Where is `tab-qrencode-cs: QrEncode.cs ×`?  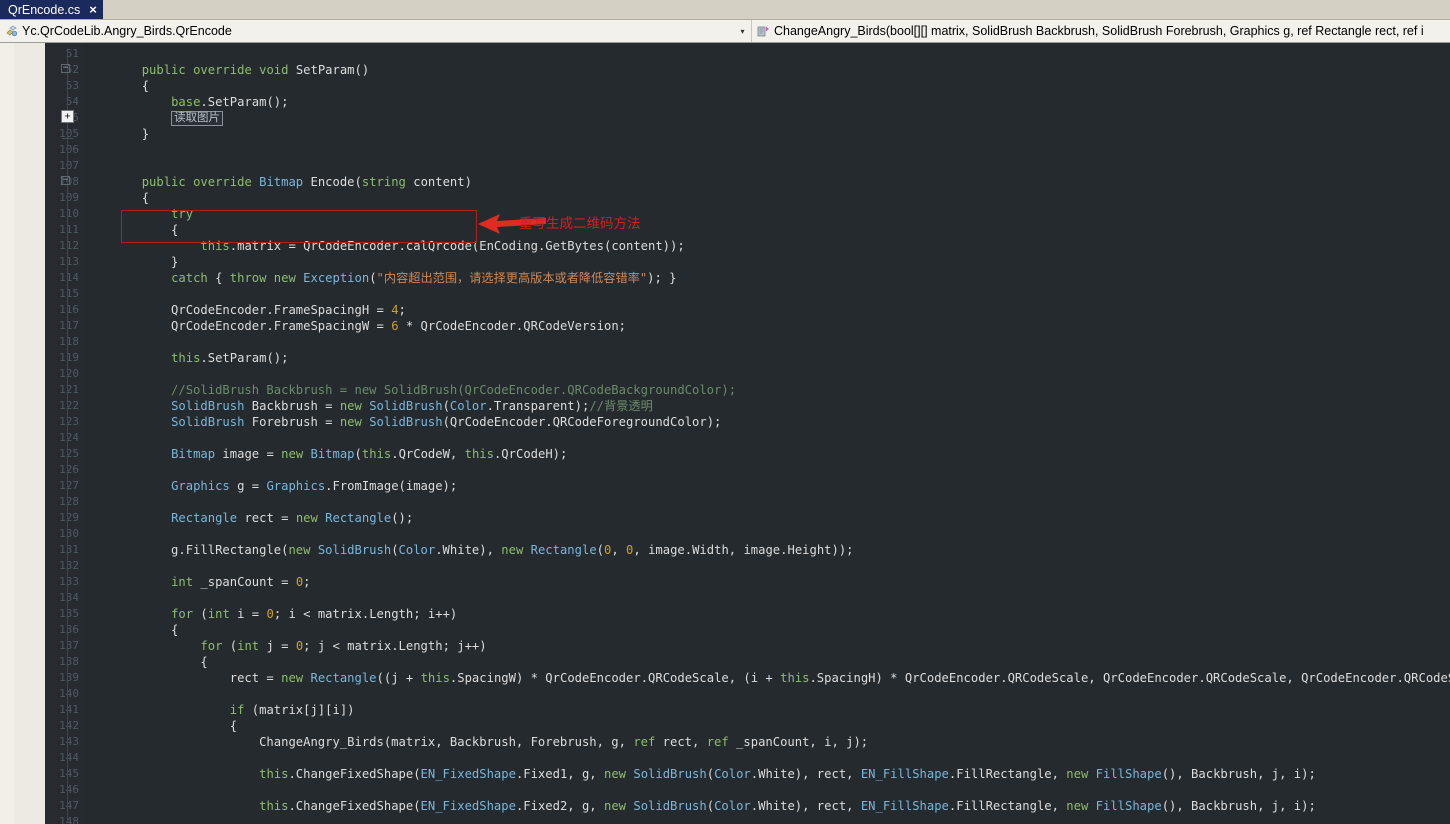 tab-qrencode-cs: QrEncode.cs × is located at coordinates (51, 9).